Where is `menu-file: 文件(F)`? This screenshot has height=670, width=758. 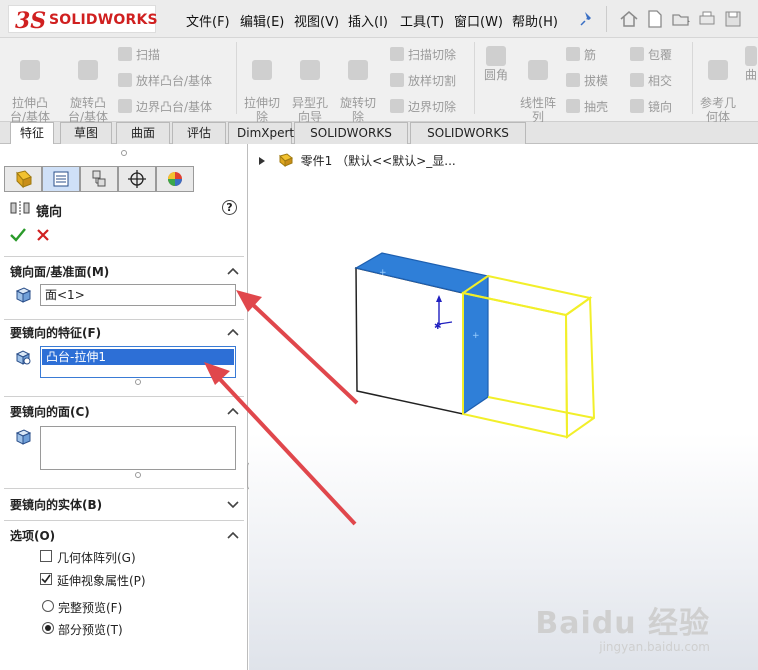
menu-file: 文件(F) is located at coordinates (208, 20).